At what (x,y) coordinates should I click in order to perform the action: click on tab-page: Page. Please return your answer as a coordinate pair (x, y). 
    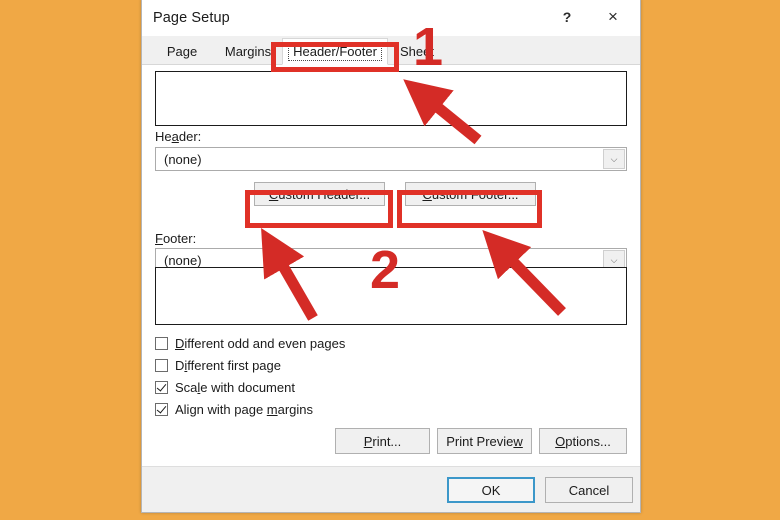
    Looking at the image, I should click on (182, 51).